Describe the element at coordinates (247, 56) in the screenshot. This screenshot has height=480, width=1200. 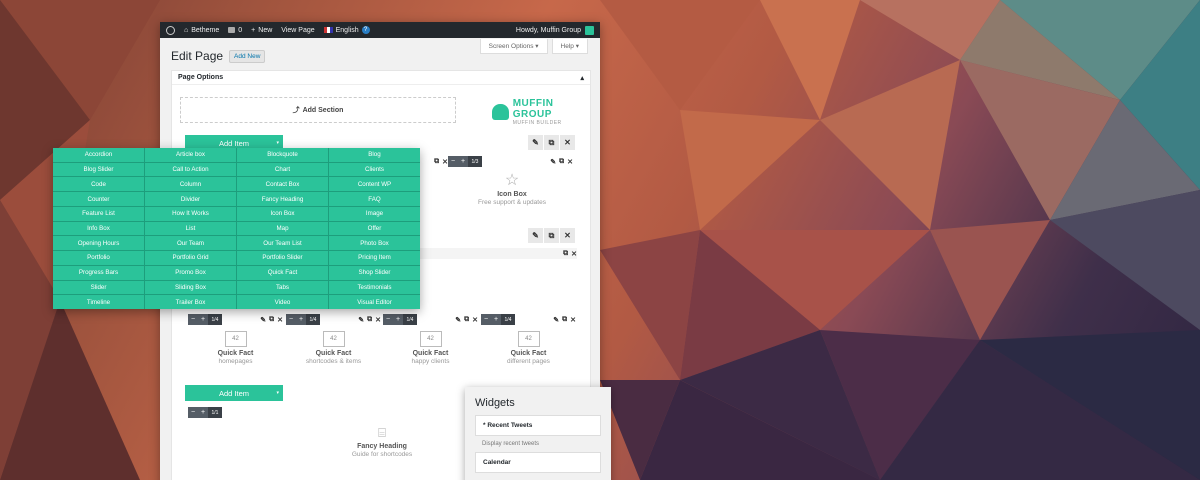
I see `add-new-button: Add New` at that location.